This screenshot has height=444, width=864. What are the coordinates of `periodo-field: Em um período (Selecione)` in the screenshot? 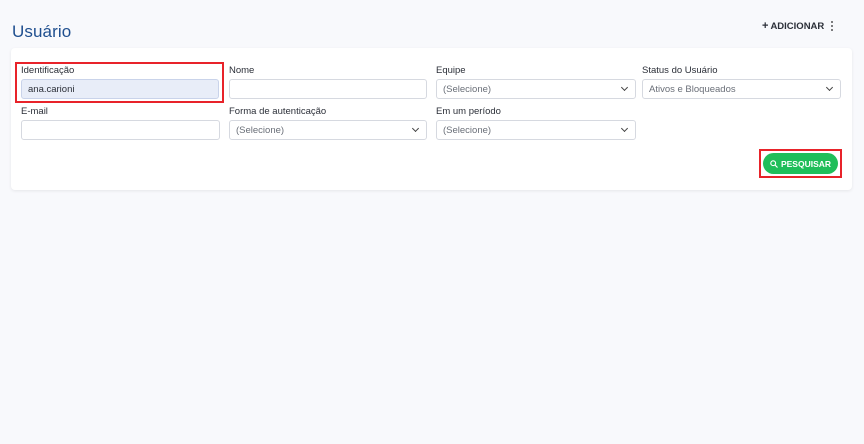 It's located at (536, 123).